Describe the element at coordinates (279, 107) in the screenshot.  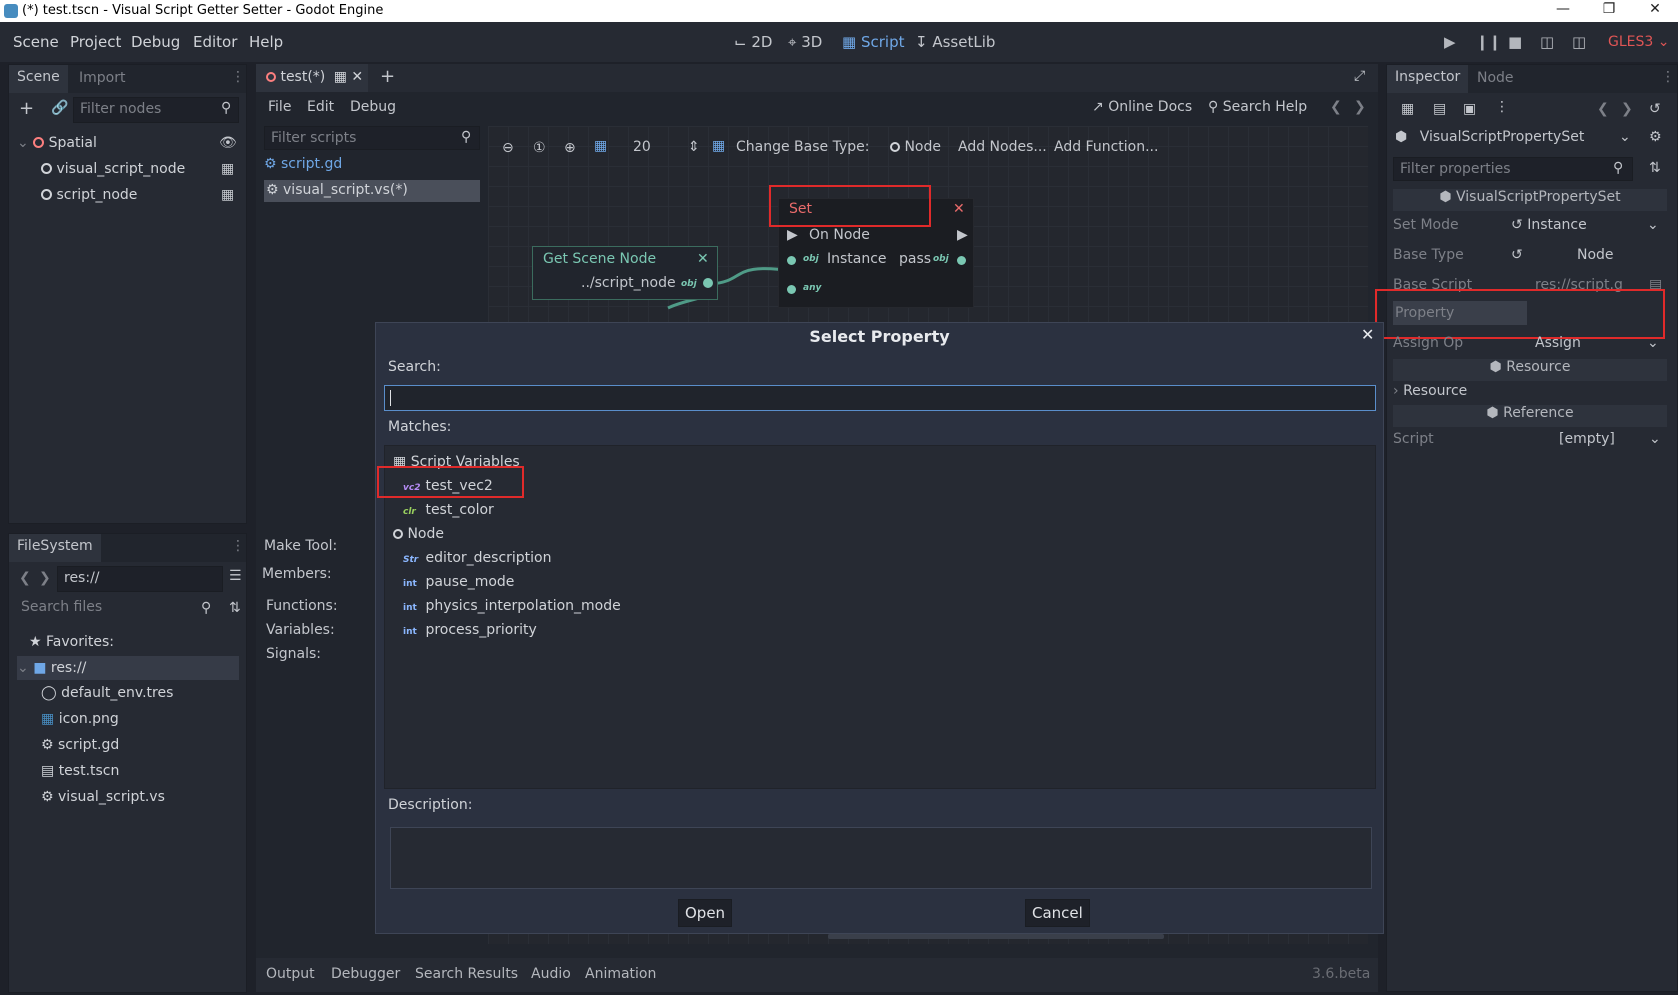
I see `menu-file: File` at that location.